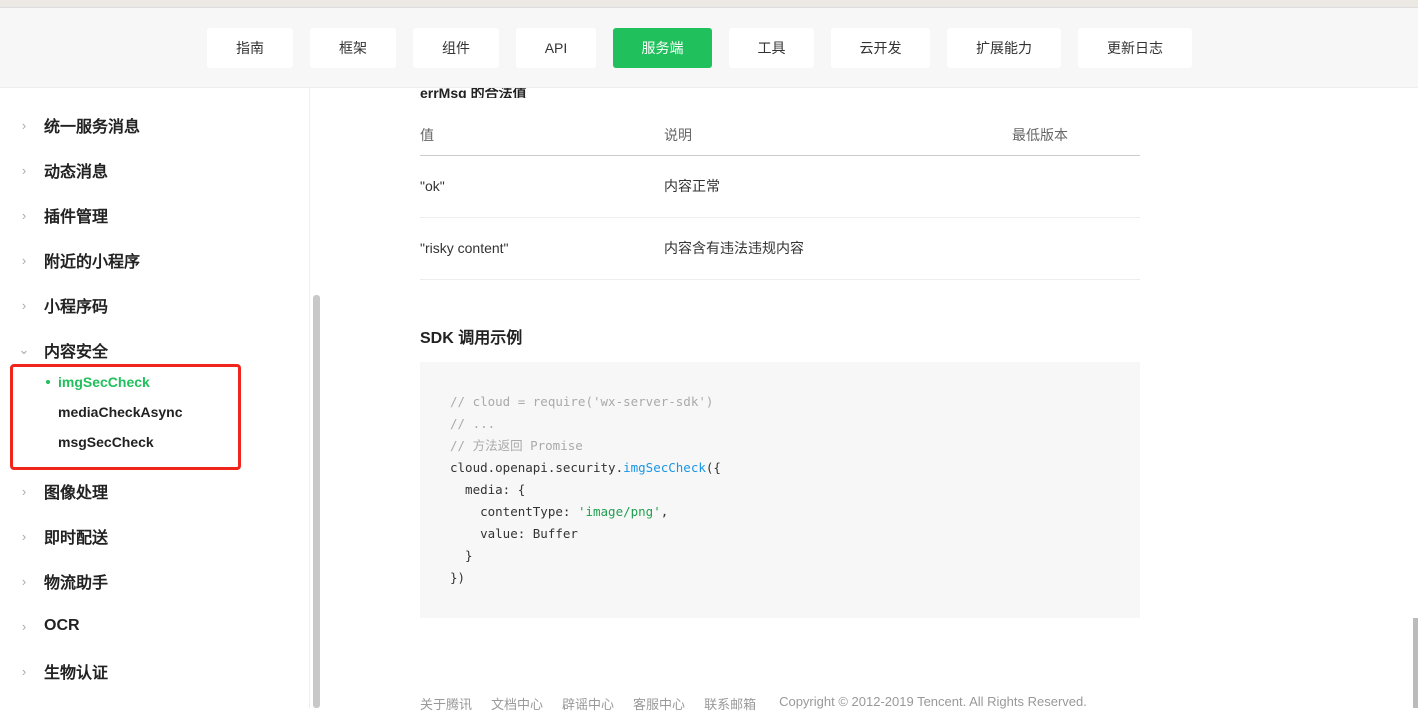  I want to click on code-line: }), so click(458, 577).